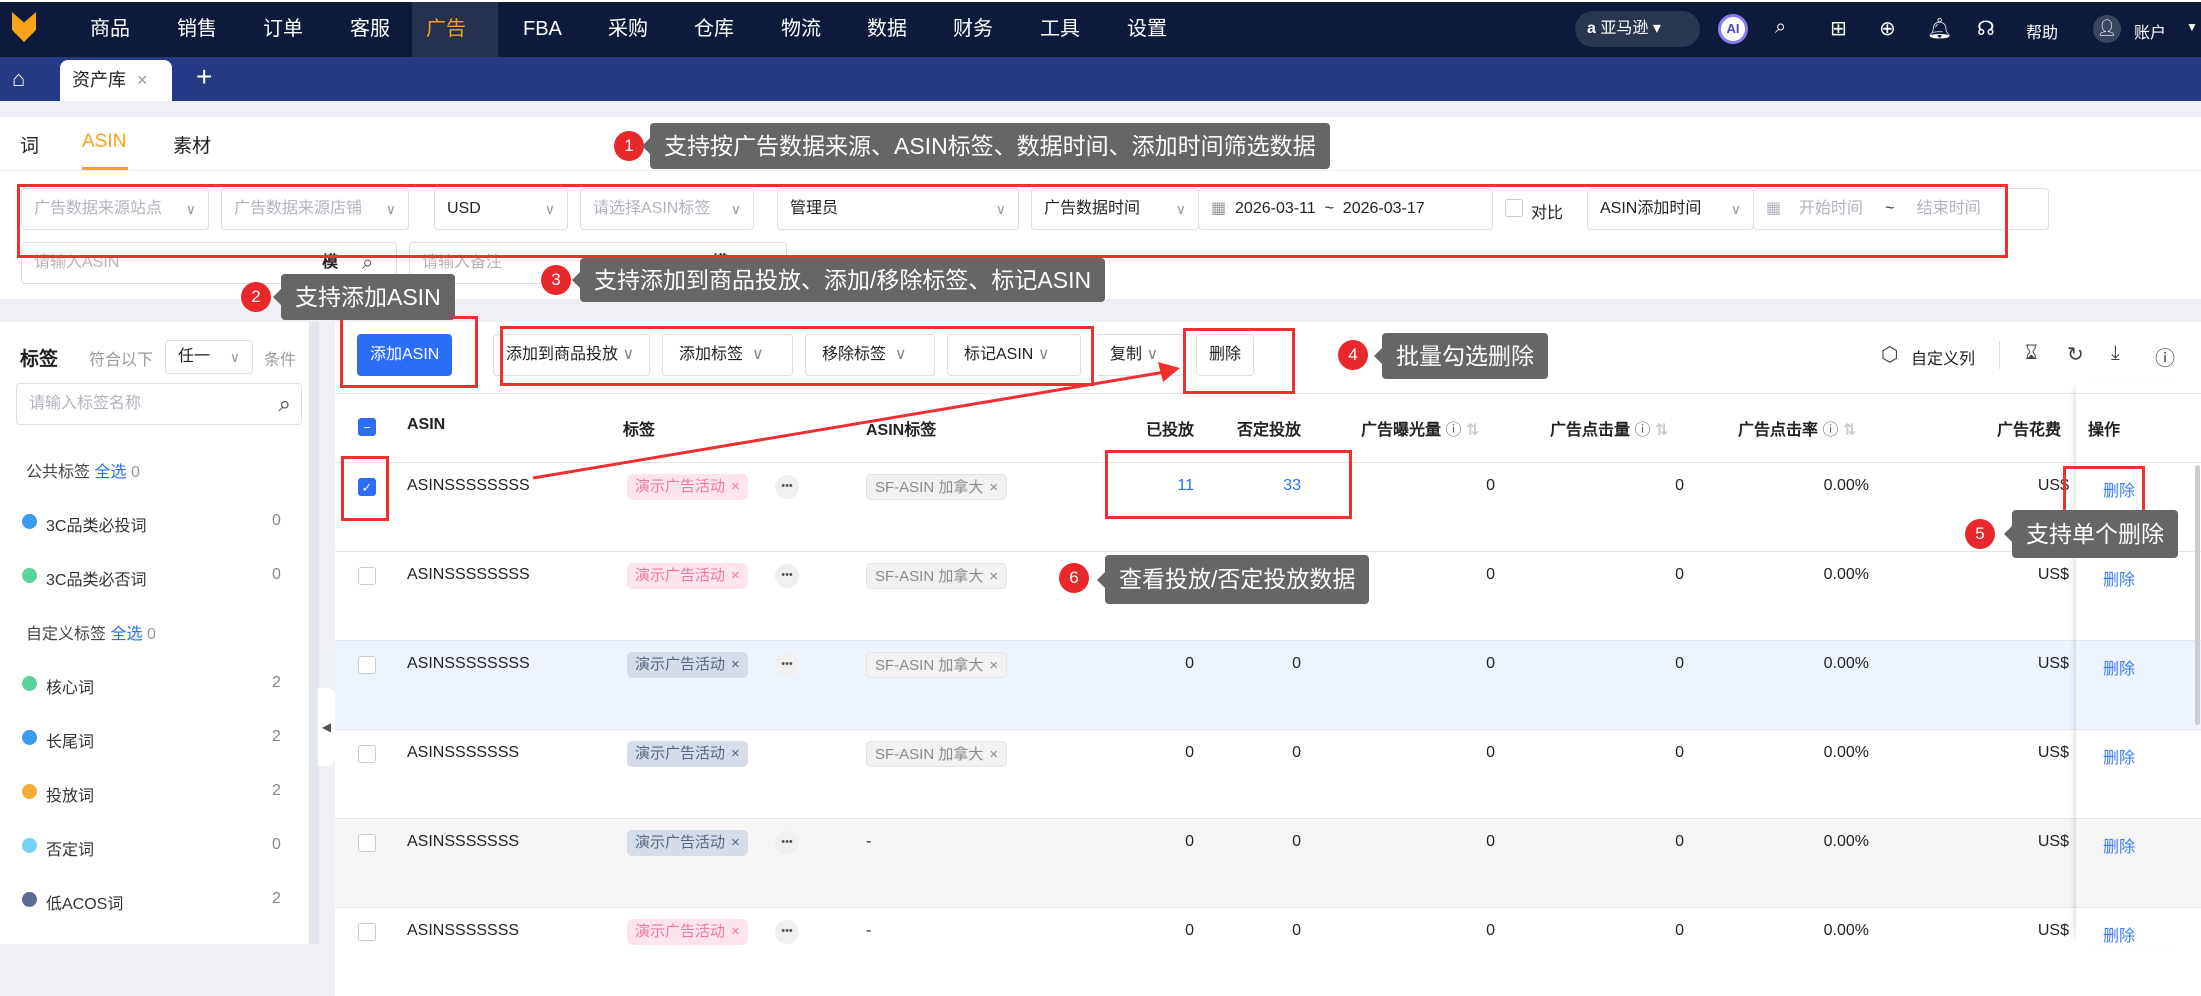 The image size is (2201, 996). I want to click on annotation-number: 1, so click(629, 146).